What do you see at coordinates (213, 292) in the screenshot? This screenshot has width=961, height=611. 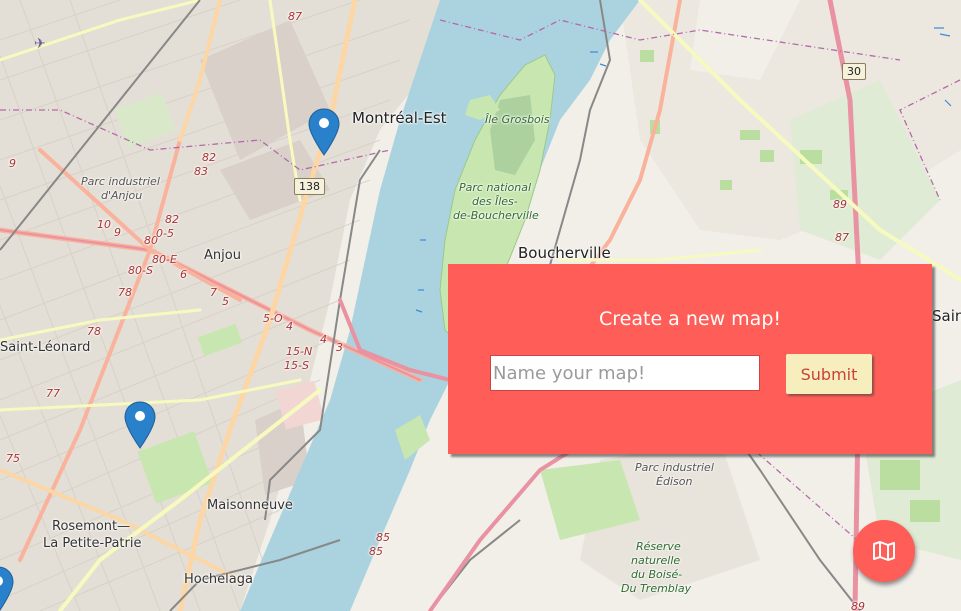 I see `road-number: 7` at bounding box center [213, 292].